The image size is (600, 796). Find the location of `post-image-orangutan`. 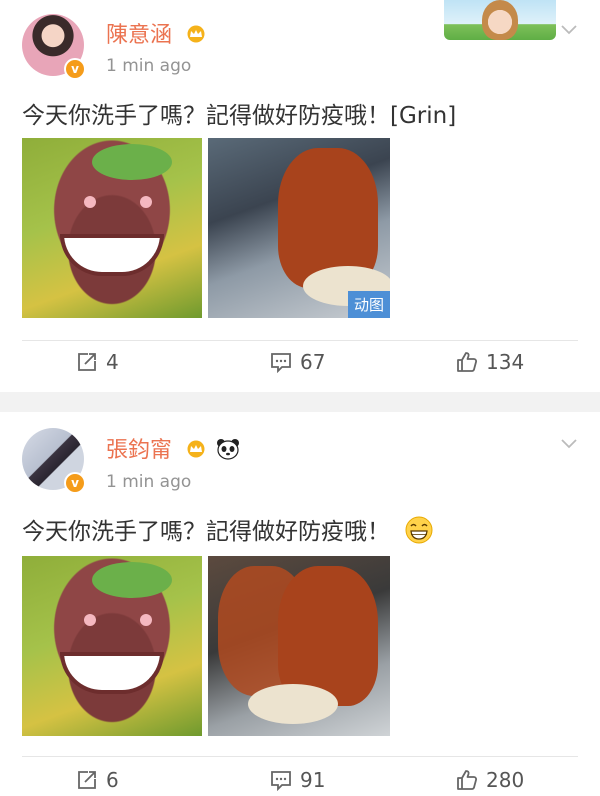

post-image-orangutan is located at coordinates (299, 646).